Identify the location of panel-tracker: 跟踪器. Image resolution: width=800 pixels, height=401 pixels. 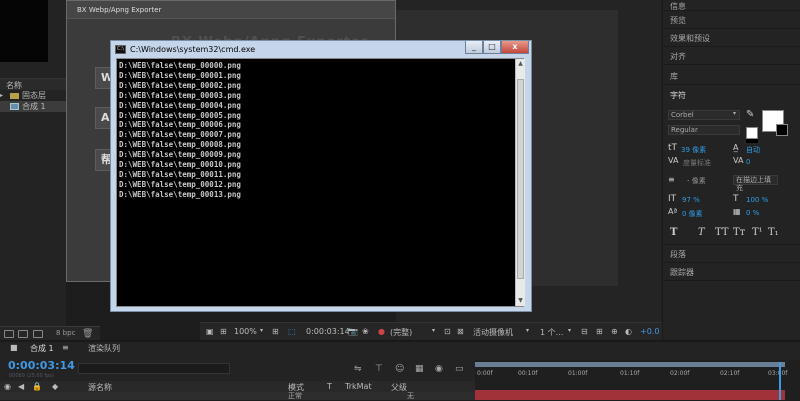
(682, 272).